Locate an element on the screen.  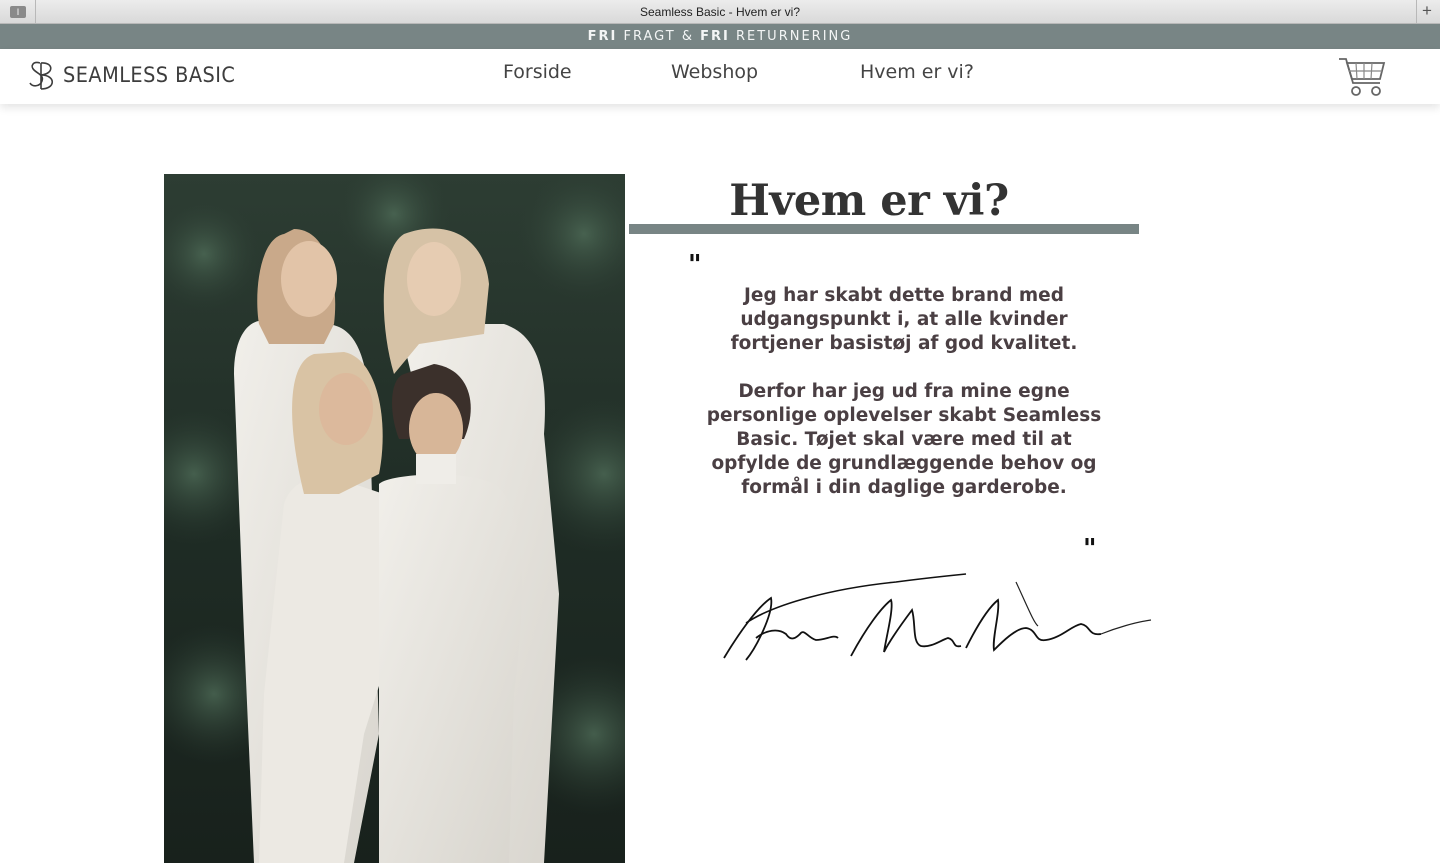
logo-link: SEAMLESS BASIC is located at coordinates (139, 75).